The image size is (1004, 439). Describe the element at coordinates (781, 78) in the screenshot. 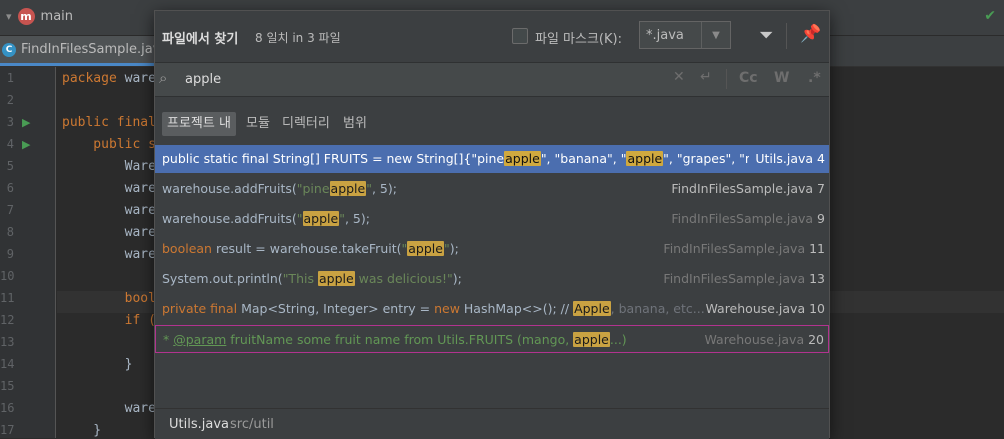

I see `whole-word-toggle: W` at that location.